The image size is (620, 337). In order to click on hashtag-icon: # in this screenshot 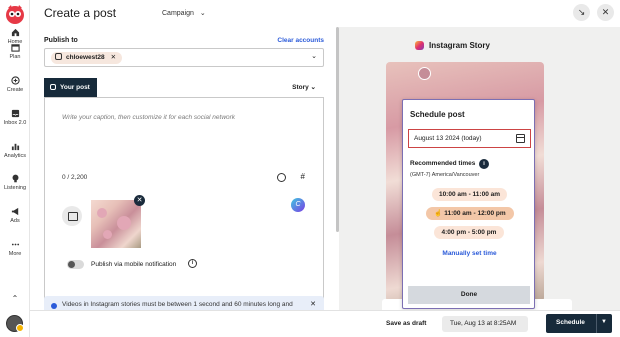, I will do `click(303, 176)`.